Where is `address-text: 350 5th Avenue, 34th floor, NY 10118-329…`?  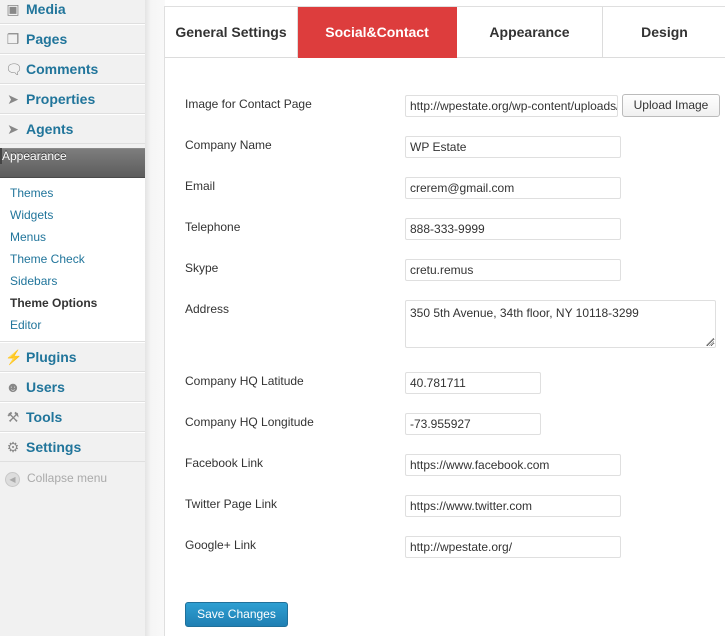 address-text: 350 5th Avenue, 34th floor, NY 10118-329… is located at coordinates (524, 313).